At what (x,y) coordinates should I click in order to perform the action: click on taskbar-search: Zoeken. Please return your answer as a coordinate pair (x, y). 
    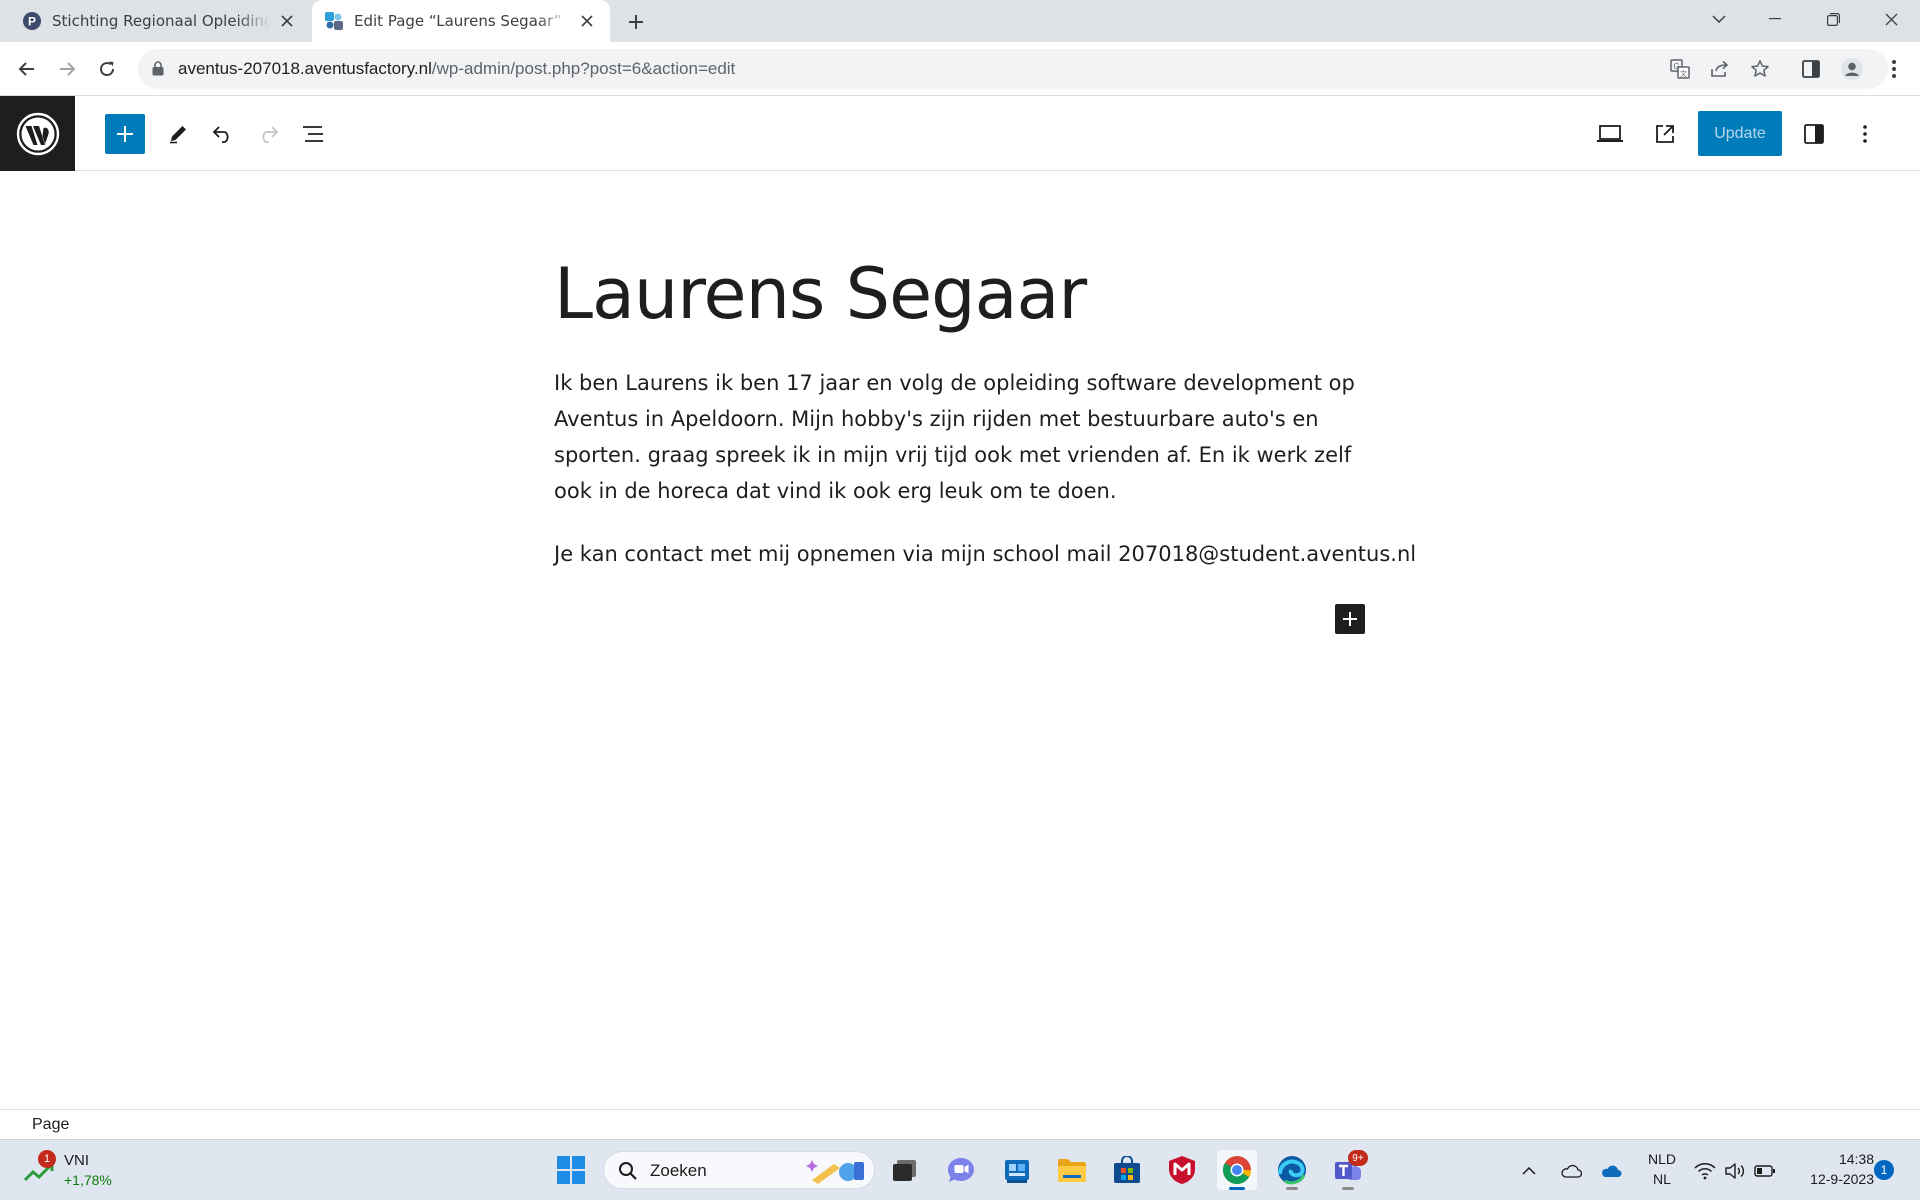
    Looking at the image, I should click on (739, 1170).